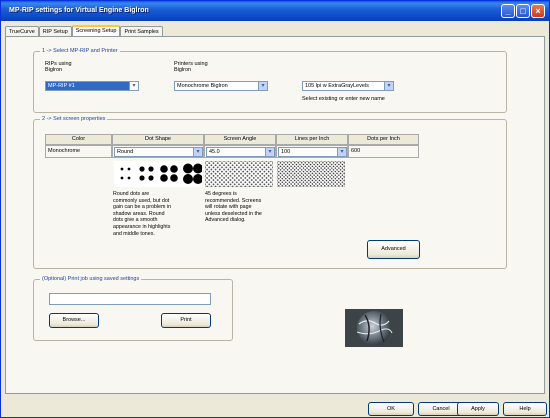 The height and width of the screenshot is (418, 550). Describe the element at coordinates (214, 152) in the screenshot. I see `screen-angle-value: 45.0` at that location.